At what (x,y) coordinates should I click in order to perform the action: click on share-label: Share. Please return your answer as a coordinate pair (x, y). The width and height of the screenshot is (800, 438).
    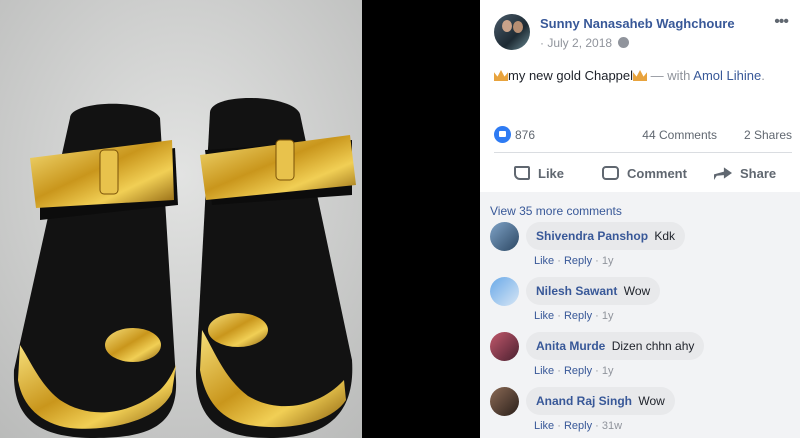
    Looking at the image, I should click on (758, 173).